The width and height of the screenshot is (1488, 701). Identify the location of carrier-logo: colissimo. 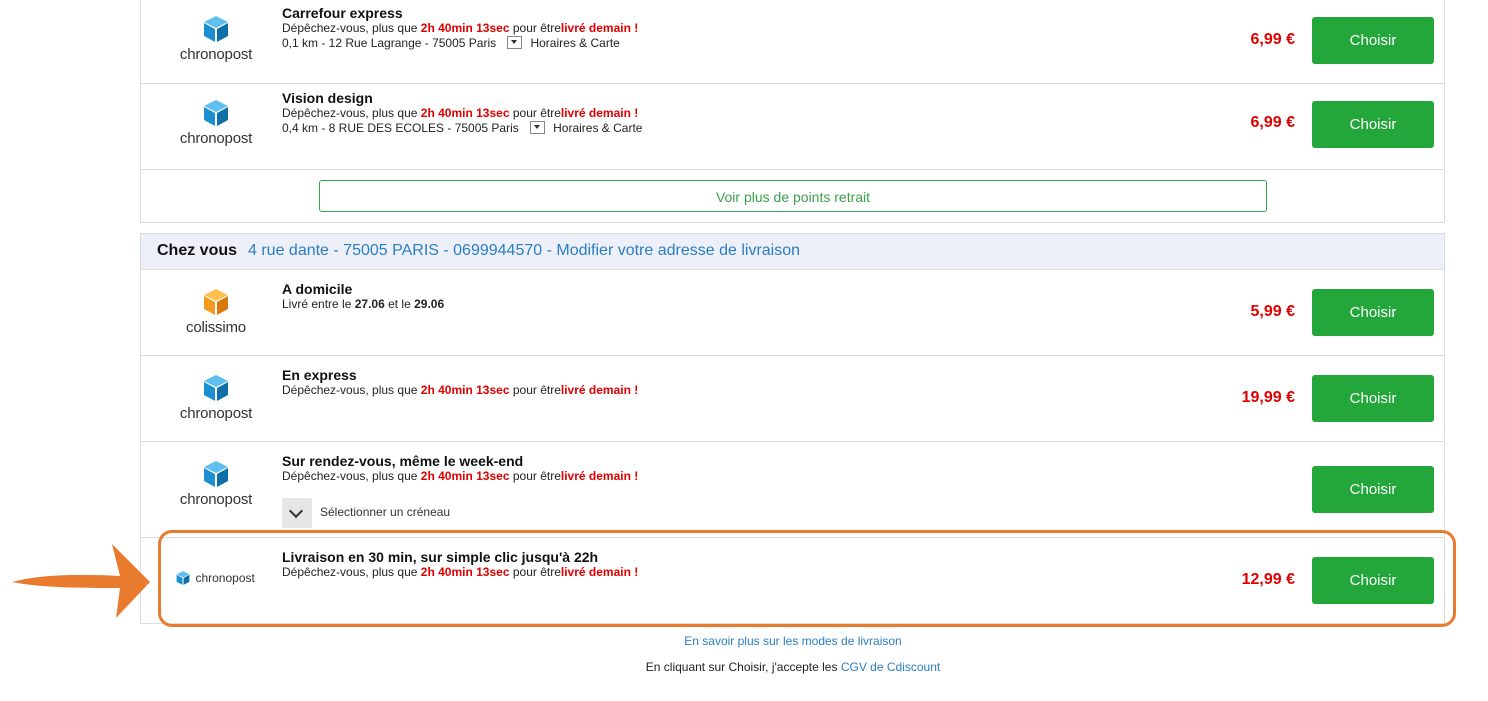
(216, 311).